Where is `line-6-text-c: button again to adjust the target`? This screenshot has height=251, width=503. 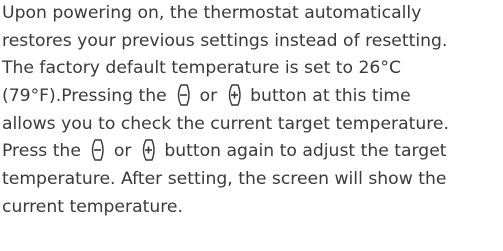
line-6-text-c: button again to adjust the target is located at coordinates (302, 151).